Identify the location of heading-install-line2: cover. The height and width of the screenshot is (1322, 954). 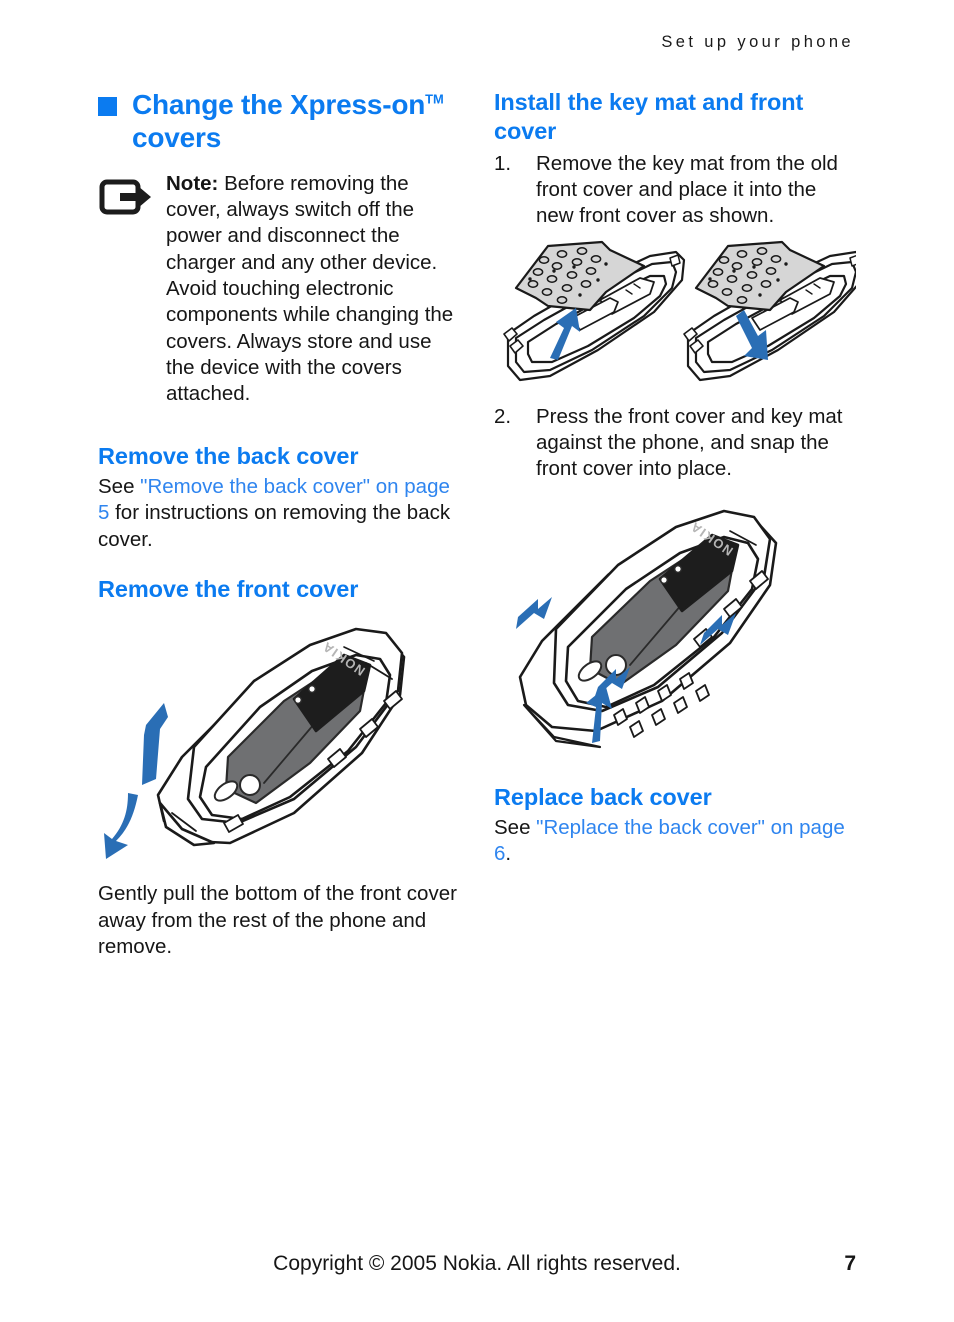
(525, 131).